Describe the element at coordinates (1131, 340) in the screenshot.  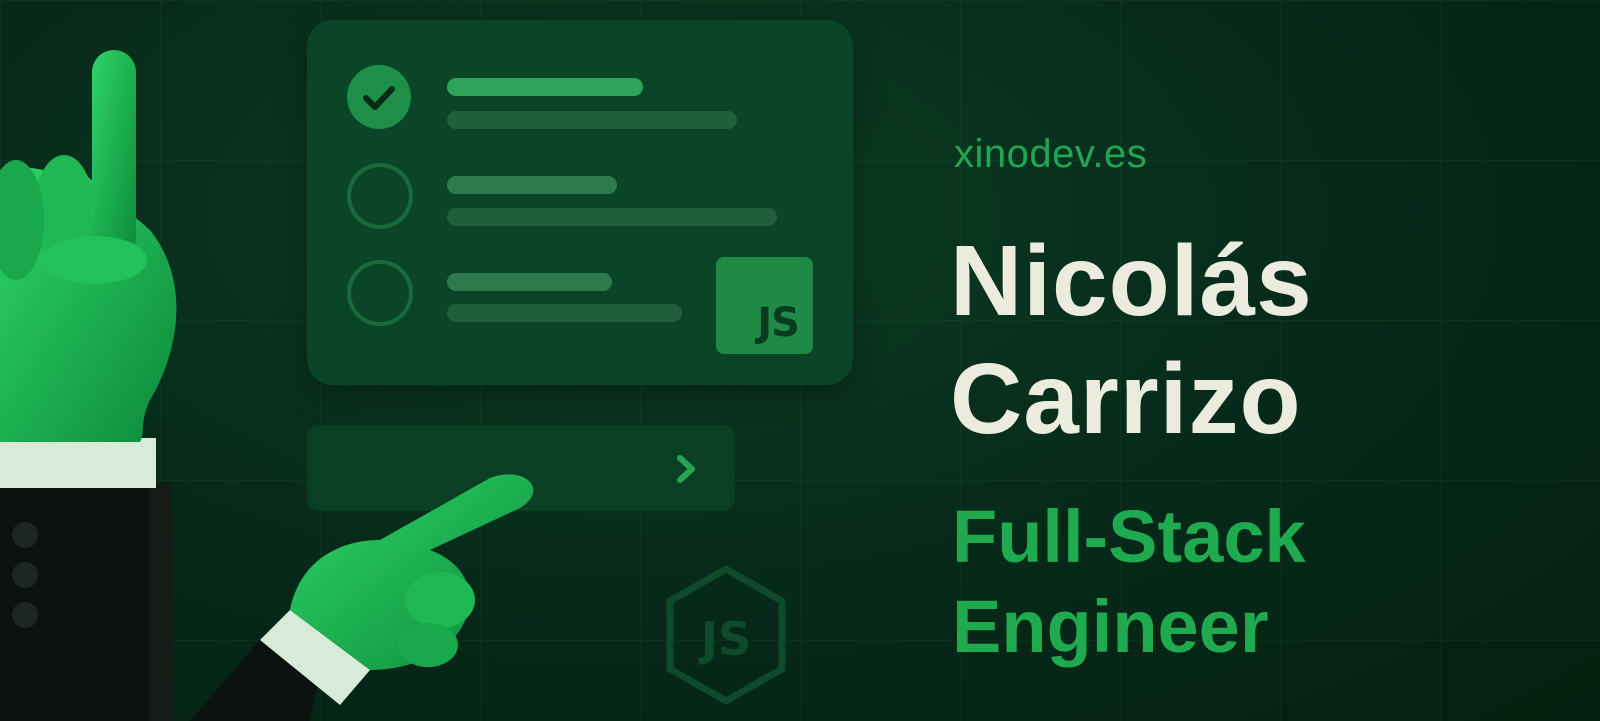
I see `person-name: Nicolás Carrizo` at that location.